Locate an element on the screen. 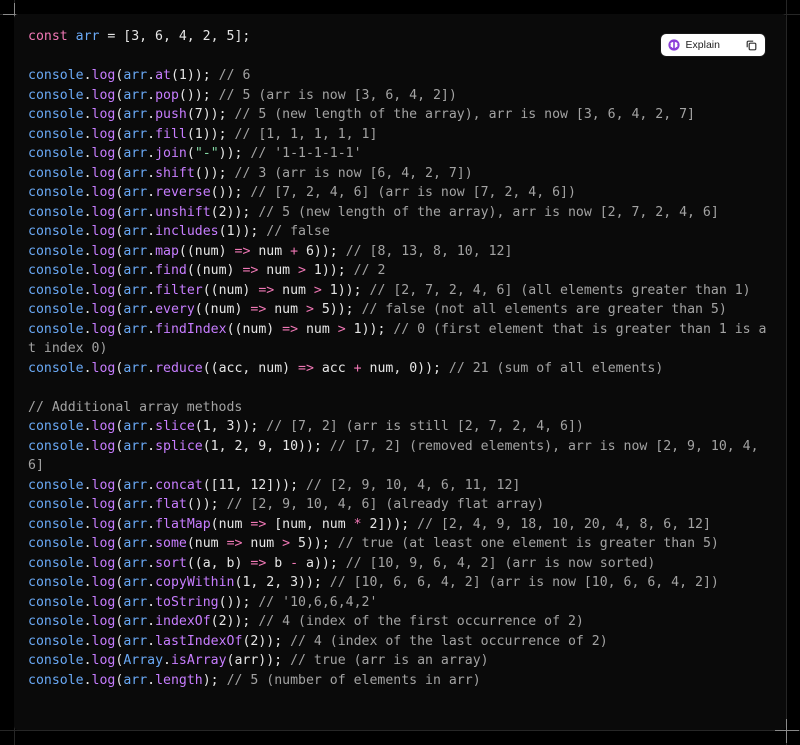 This screenshot has width=800, height=745. code-token: [num, num is located at coordinates (310, 524).